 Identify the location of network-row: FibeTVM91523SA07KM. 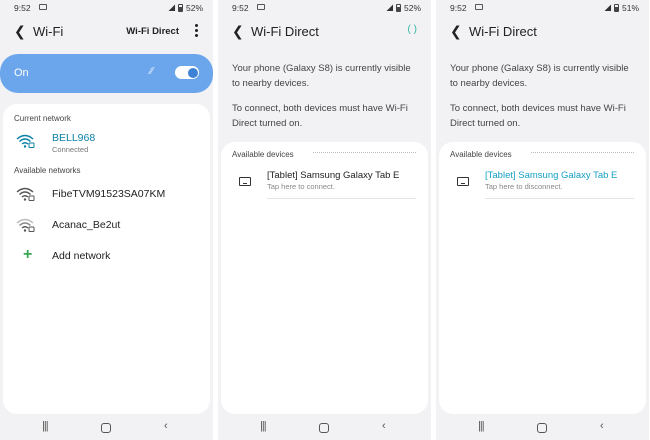
(106, 195).